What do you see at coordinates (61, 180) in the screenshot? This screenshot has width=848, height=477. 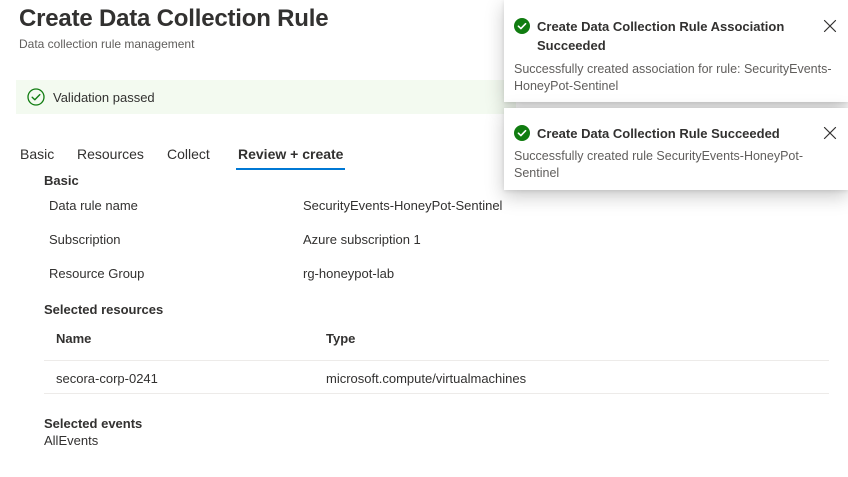 I see `basic-section-heading: Basic` at bounding box center [61, 180].